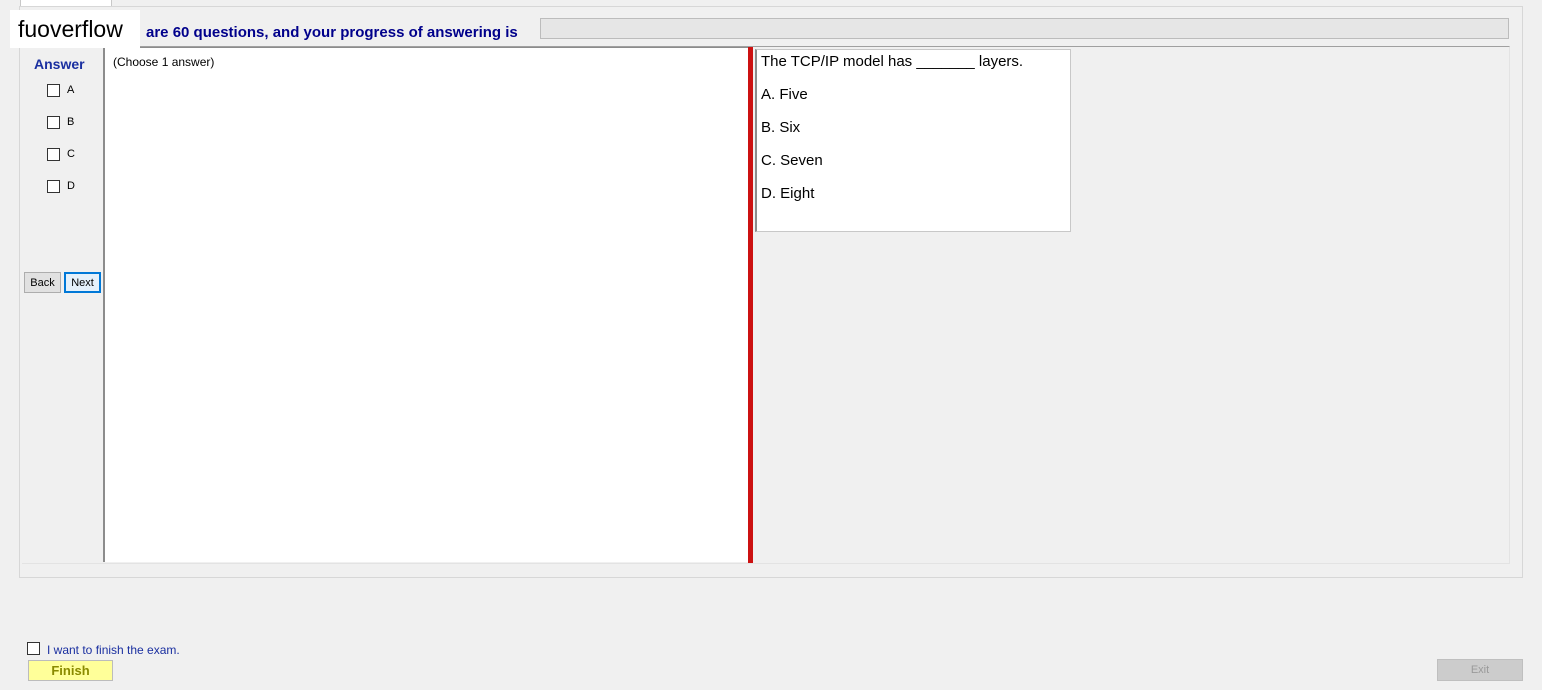 The height and width of the screenshot is (690, 1542). I want to click on checkbox-d, so click(53, 186).